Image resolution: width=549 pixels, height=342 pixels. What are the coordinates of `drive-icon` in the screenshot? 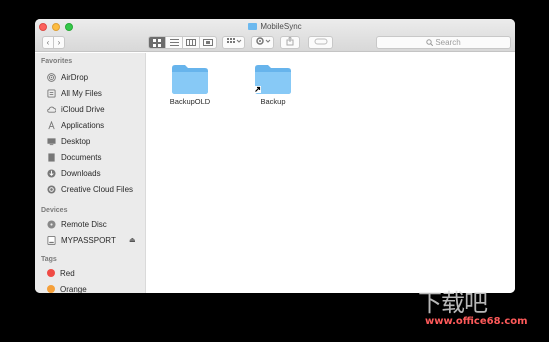 It's located at (51, 240).